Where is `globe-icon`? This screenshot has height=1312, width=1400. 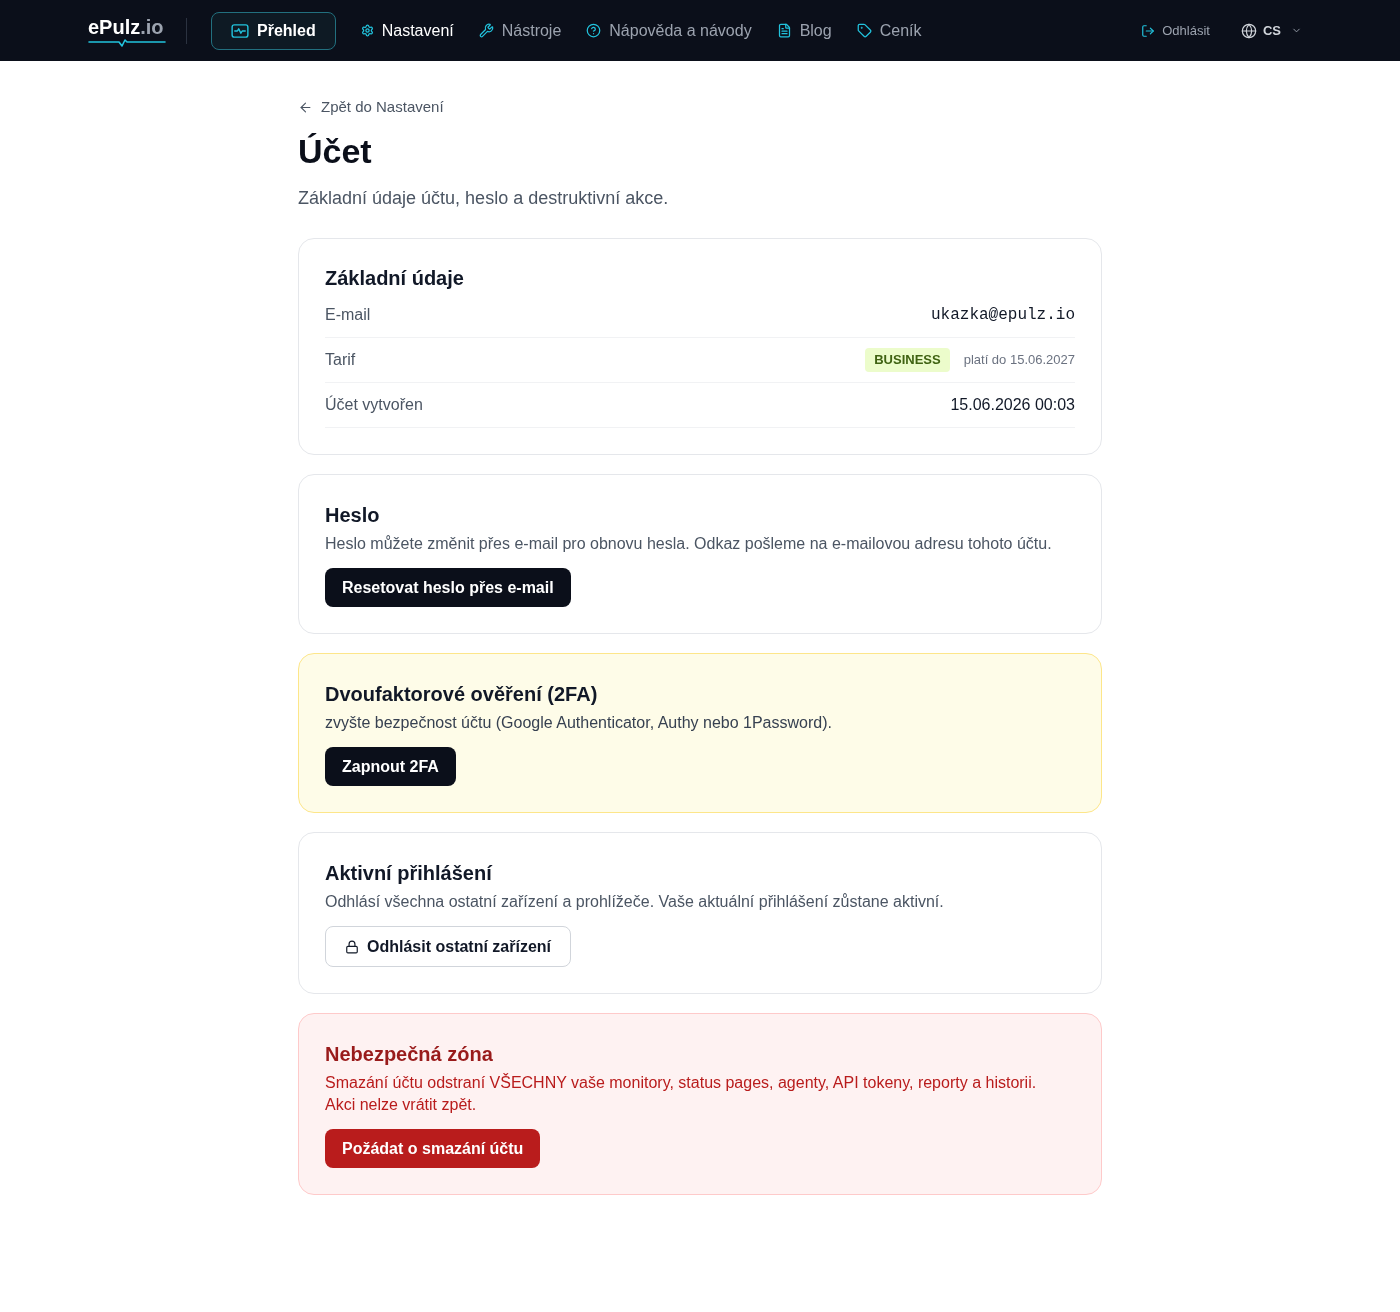 globe-icon is located at coordinates (1248, 30).